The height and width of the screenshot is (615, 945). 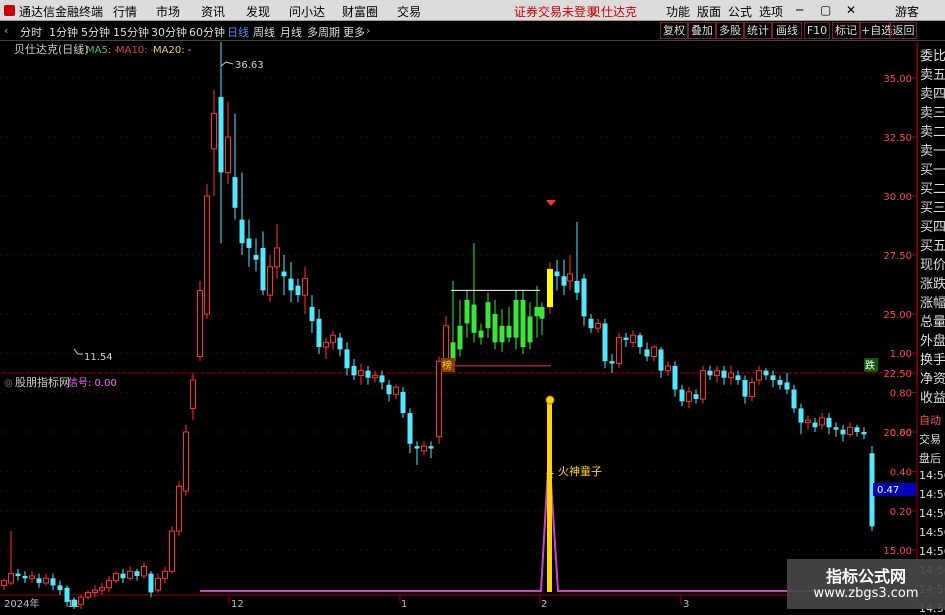 I want to click on quote-field-label: 总量, so click(x=932, y=322).